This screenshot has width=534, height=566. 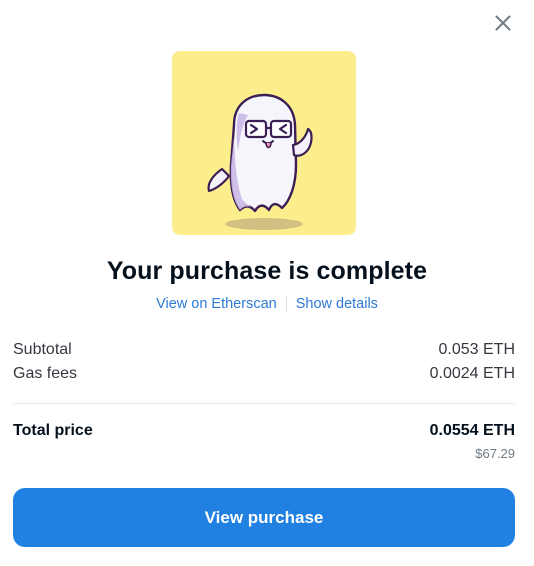 I want to click on transaction-links: View on Etherscan Show details, so click(x=267, y=304).